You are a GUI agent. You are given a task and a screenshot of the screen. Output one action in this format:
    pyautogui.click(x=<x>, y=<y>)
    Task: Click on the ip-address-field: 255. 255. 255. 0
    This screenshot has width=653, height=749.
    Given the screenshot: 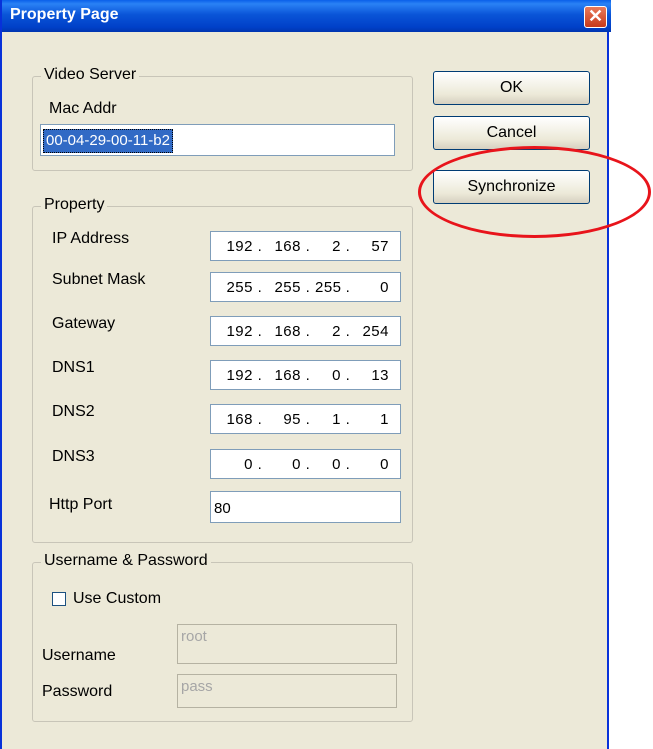 What is the action you would take?
    pyautogui.click(x=305, y=287)
    